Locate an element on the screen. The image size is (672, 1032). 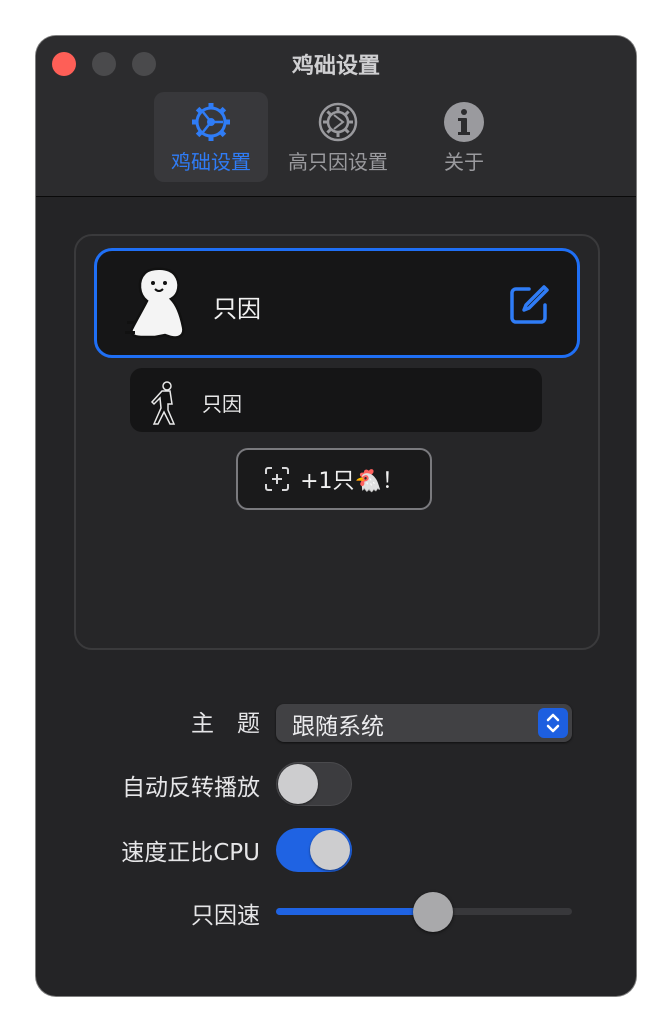
add-frame-icon is located at coordinates (277, 479).